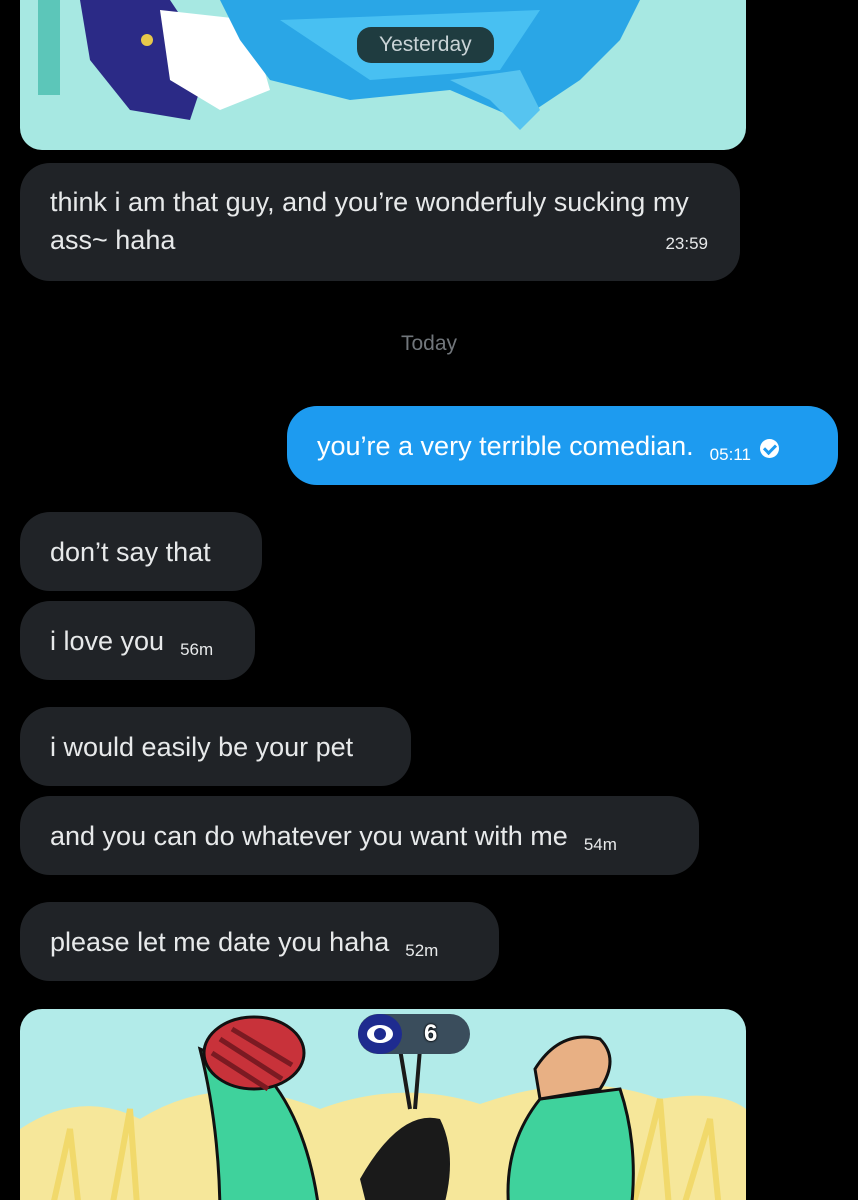 The height and width of the screenshot is (1200, 858). What do you see at coordinates (414, 1034) in the screenshot?
I see `view-count-badge: 6` at bounding box center [414, 1034].